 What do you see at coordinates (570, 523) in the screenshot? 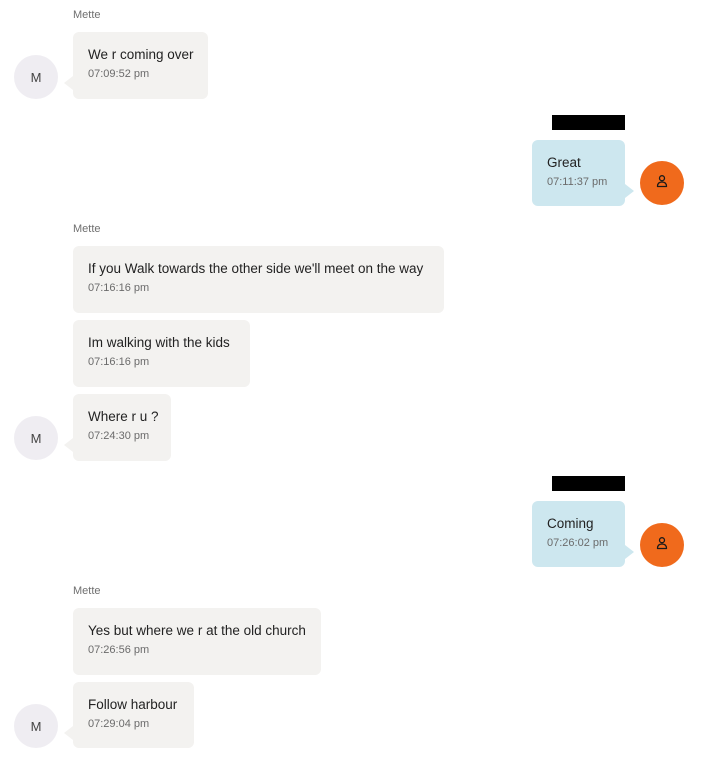
I see `message-text: Coming` at bounding box center [570, 523].